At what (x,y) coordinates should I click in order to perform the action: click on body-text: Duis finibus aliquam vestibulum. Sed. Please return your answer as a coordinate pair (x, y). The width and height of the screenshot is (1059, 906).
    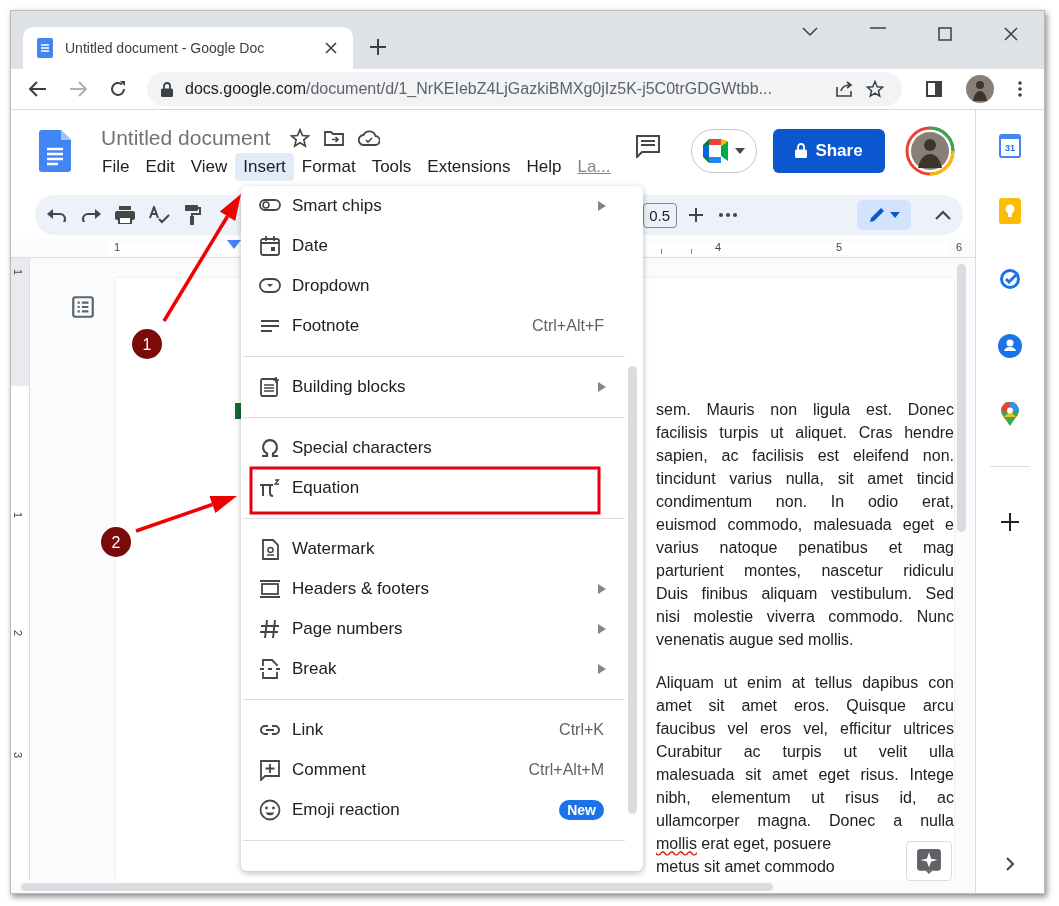
    Looking at the image, I should click on (805, 594).